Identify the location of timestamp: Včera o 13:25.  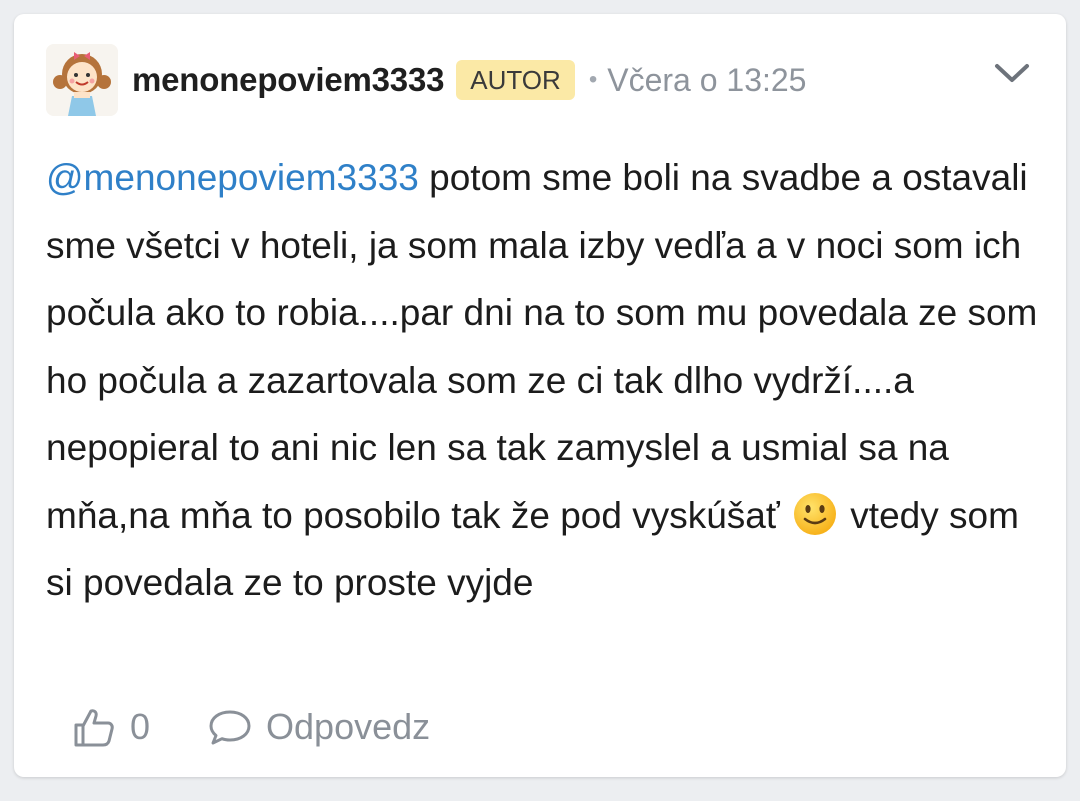
(707, 79).